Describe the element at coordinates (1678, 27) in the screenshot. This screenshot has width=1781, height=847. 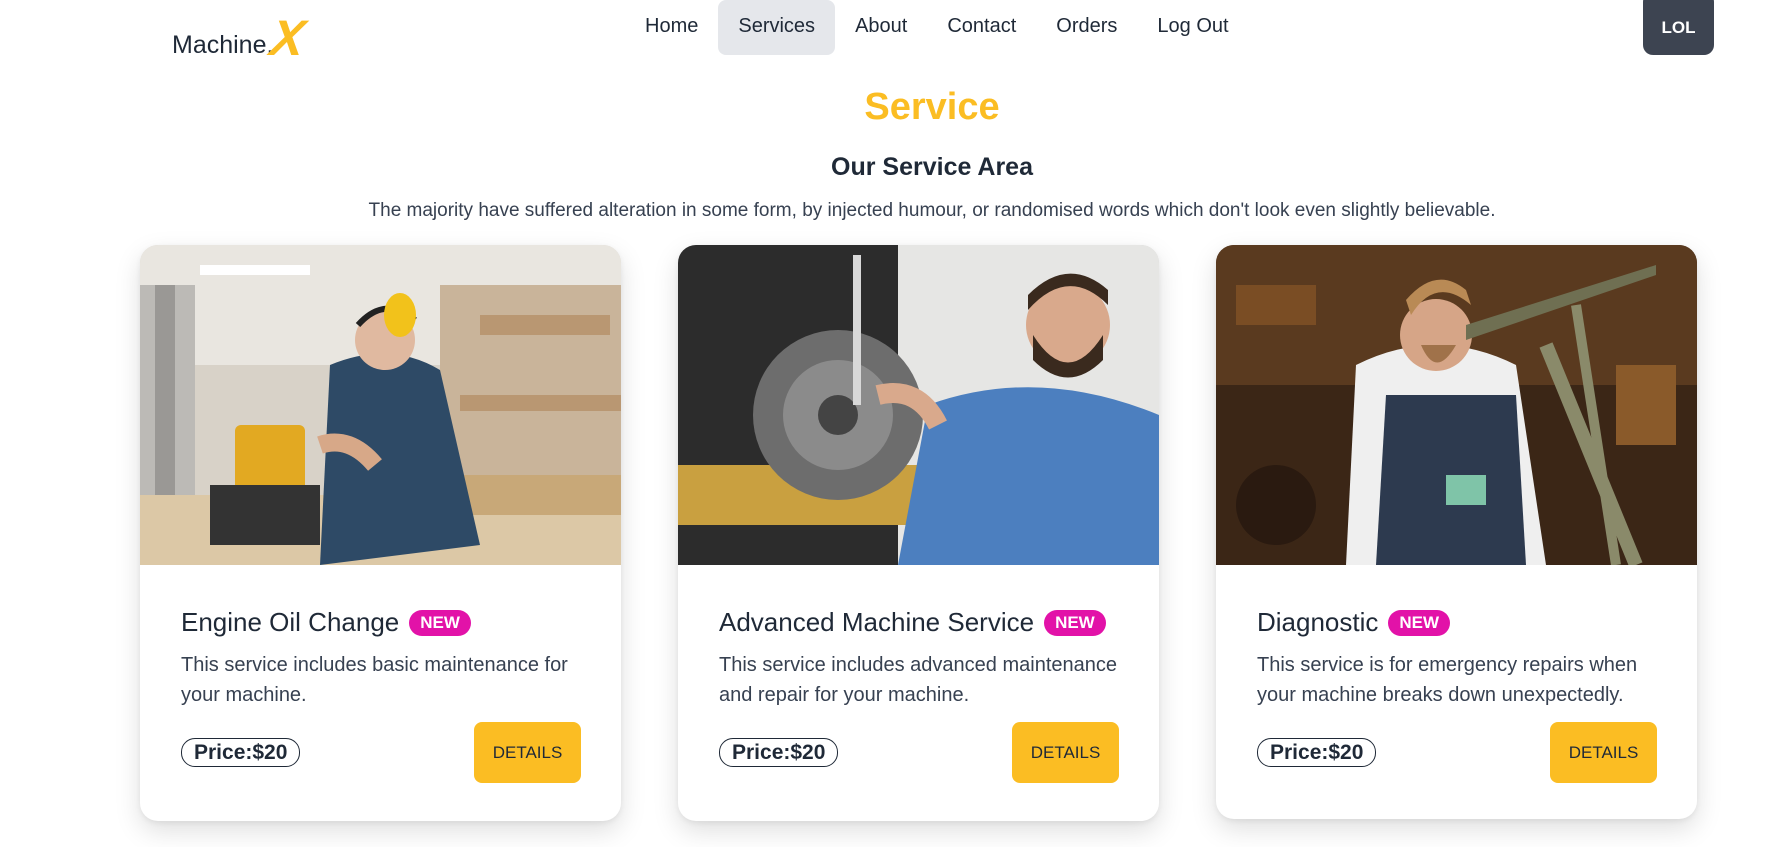
I see `user-menu-button: LOL` at that location.